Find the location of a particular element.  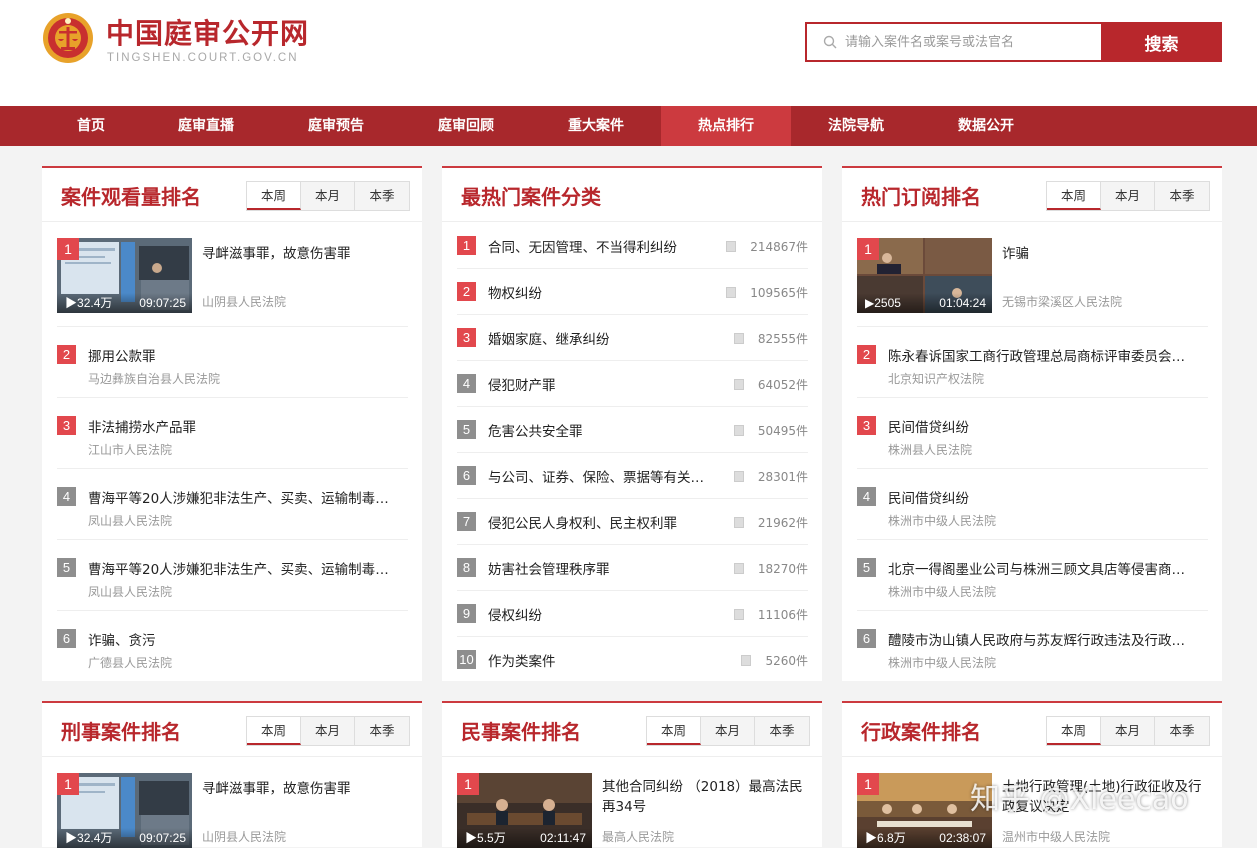

video-duration: 09:07:25 is located at coordinates (162, 303).